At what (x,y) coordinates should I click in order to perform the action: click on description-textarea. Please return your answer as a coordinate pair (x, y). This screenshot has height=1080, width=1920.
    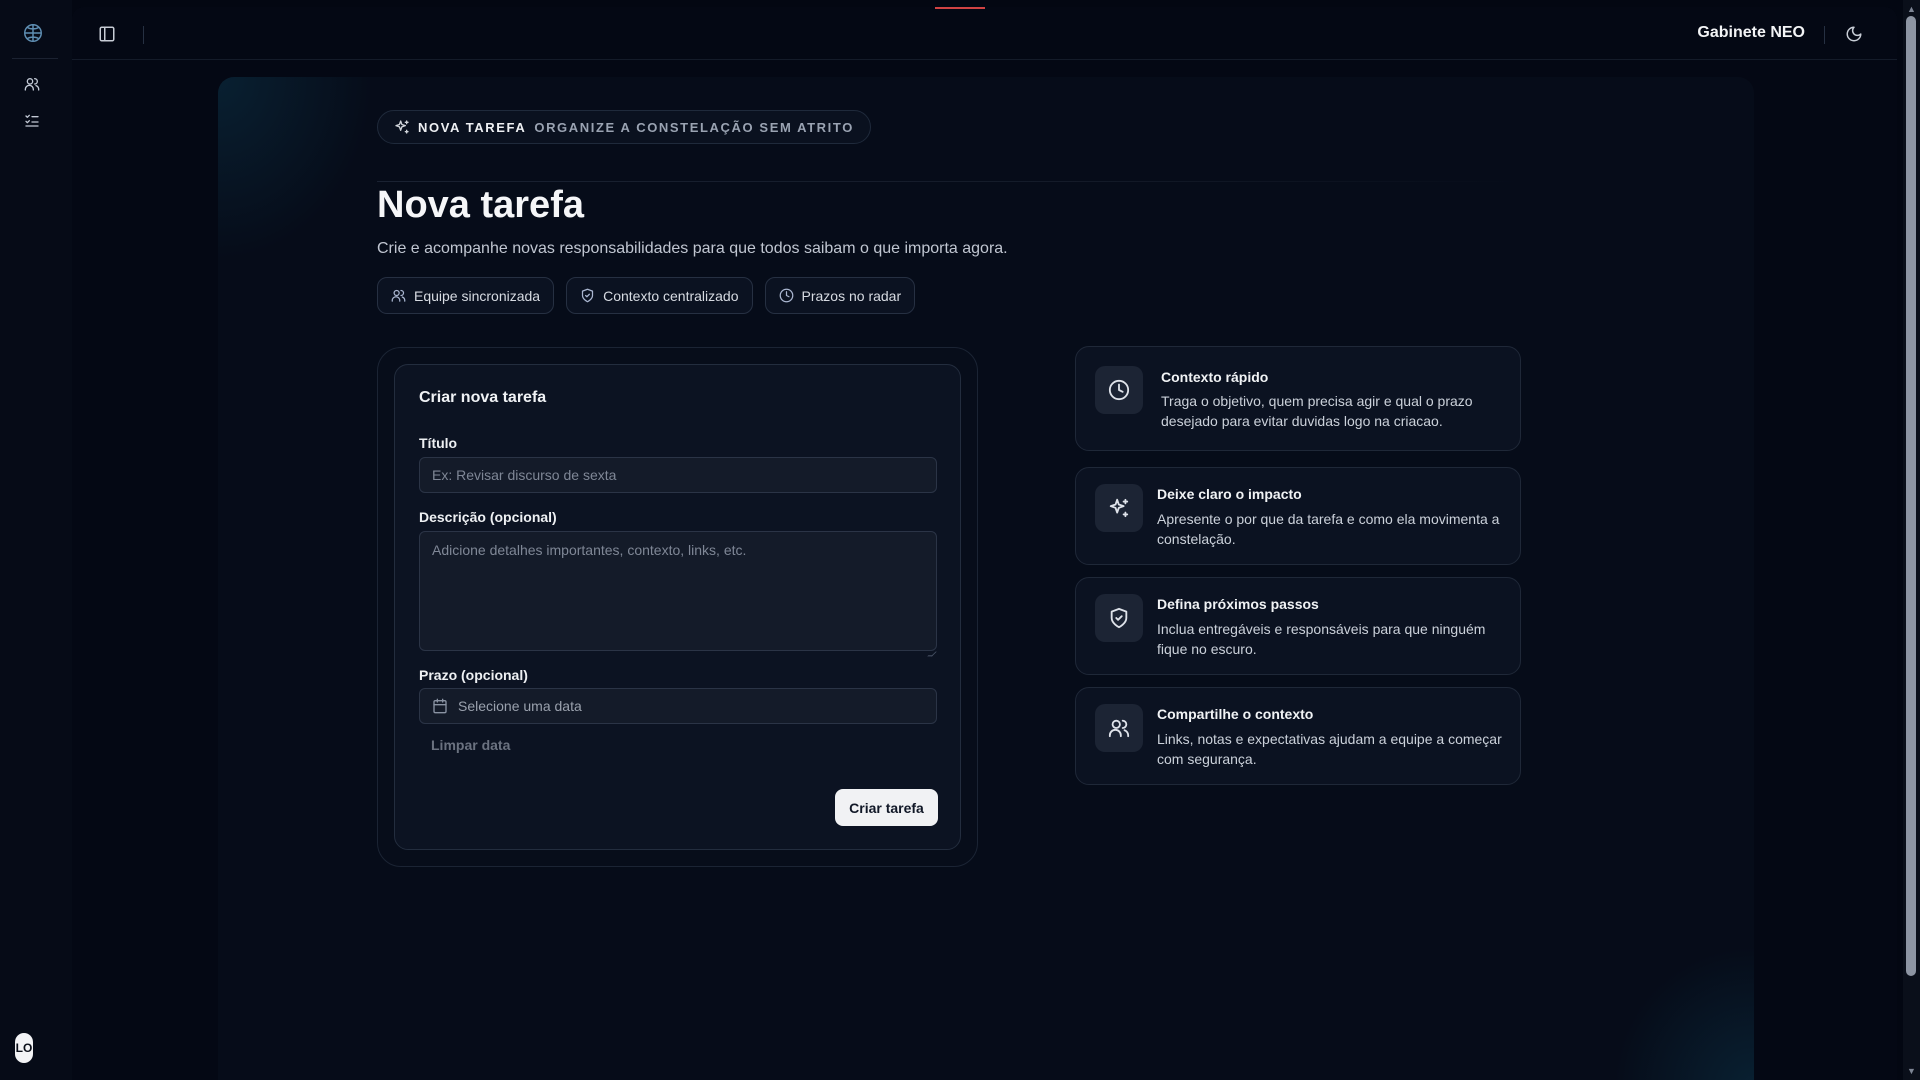
    Looking at the image, I should click on (678, 591).